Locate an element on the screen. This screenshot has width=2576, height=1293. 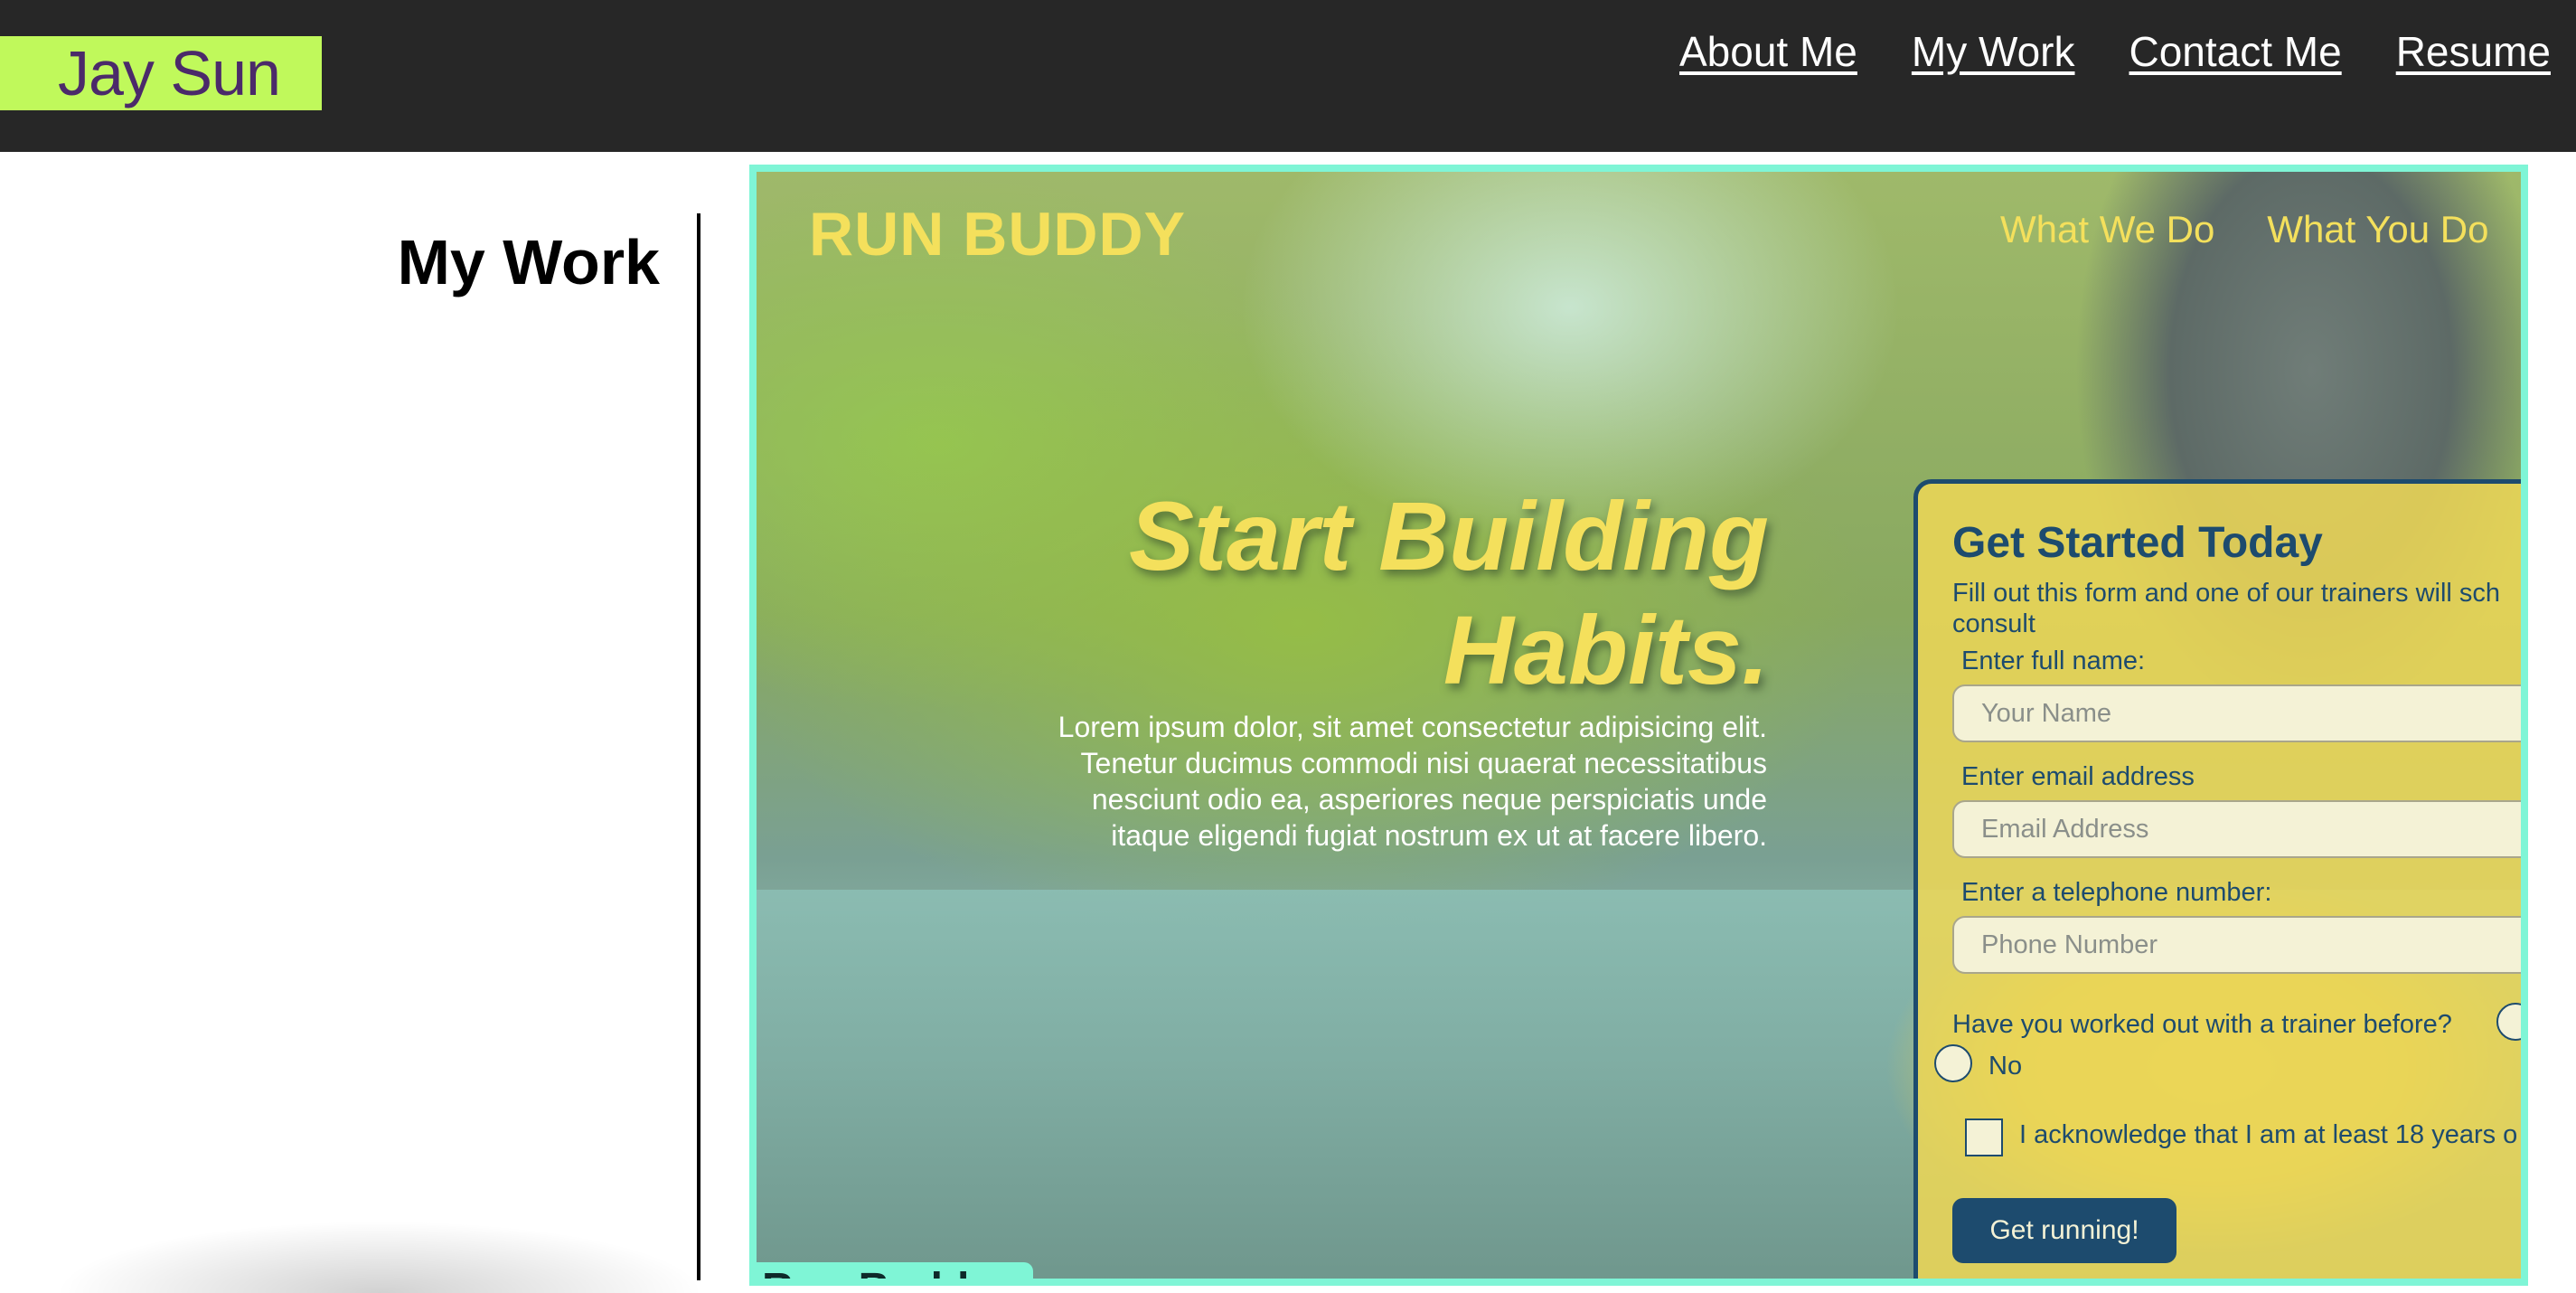
site-nav: What We Do What You Do Y is located at coordinates (2260, 229).